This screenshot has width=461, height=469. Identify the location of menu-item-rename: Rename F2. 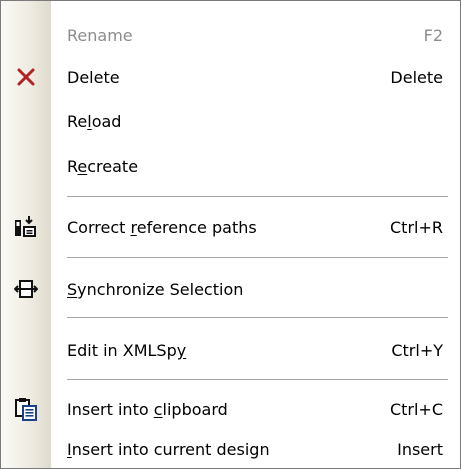
(230, 35).